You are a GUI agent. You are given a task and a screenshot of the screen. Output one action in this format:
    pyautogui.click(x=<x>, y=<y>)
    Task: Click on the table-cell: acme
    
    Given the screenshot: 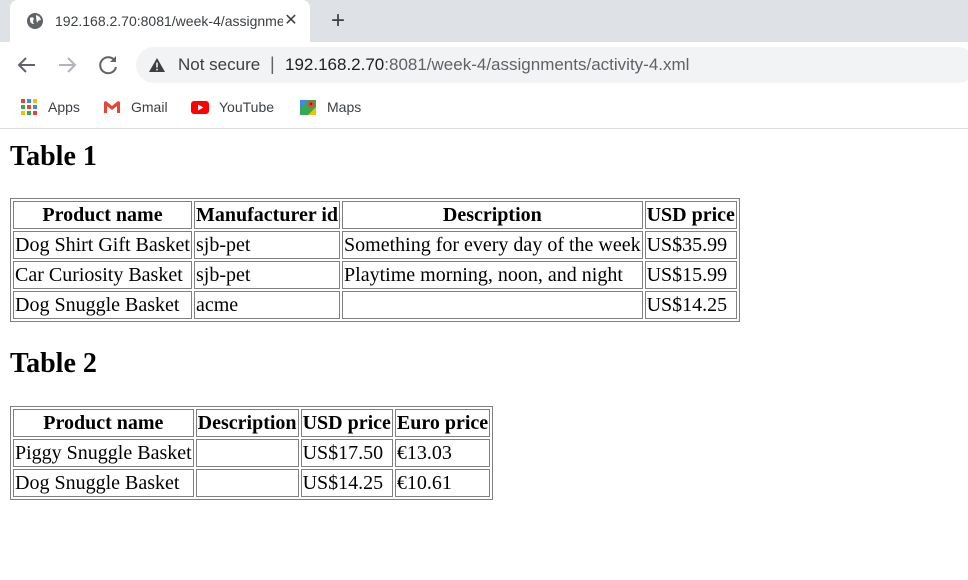 What is the action you would take?
    pyautogui.click(x=267, y=305)
    